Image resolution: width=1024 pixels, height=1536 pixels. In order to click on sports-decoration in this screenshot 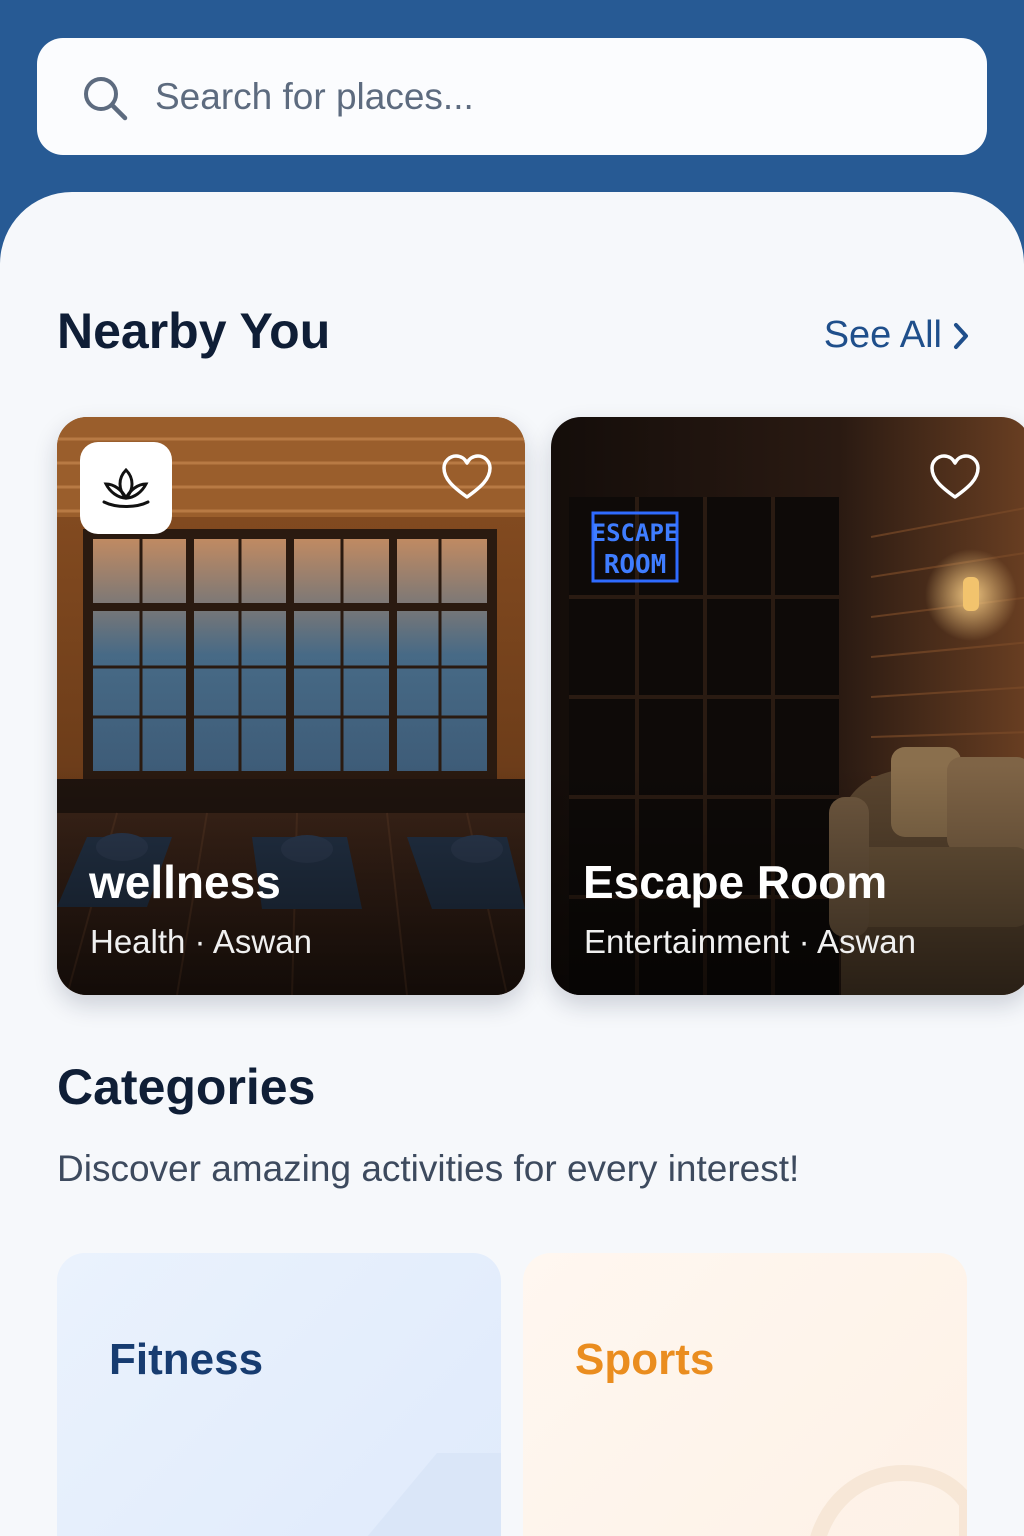, I will do `click(888, 1500)`.